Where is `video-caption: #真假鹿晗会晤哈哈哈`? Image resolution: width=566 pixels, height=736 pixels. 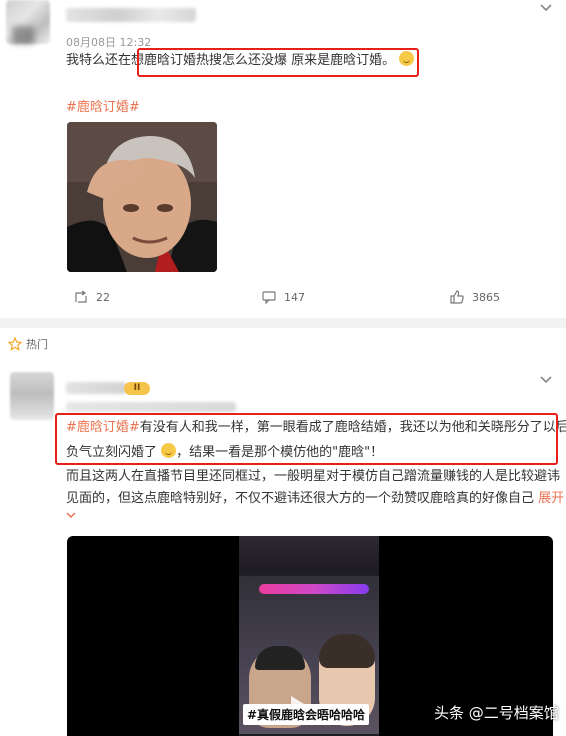
video-caption: #真假鹿晗会晤哈哈哈 is located at coordinates (306, 714).